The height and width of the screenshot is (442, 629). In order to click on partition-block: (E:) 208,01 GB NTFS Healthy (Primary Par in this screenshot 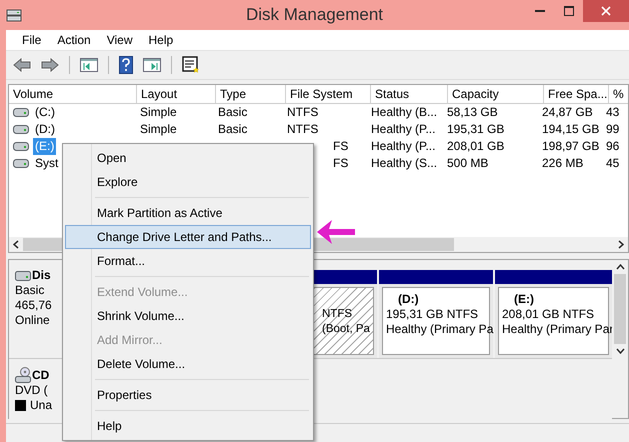, I will do `click(553, 314)`.